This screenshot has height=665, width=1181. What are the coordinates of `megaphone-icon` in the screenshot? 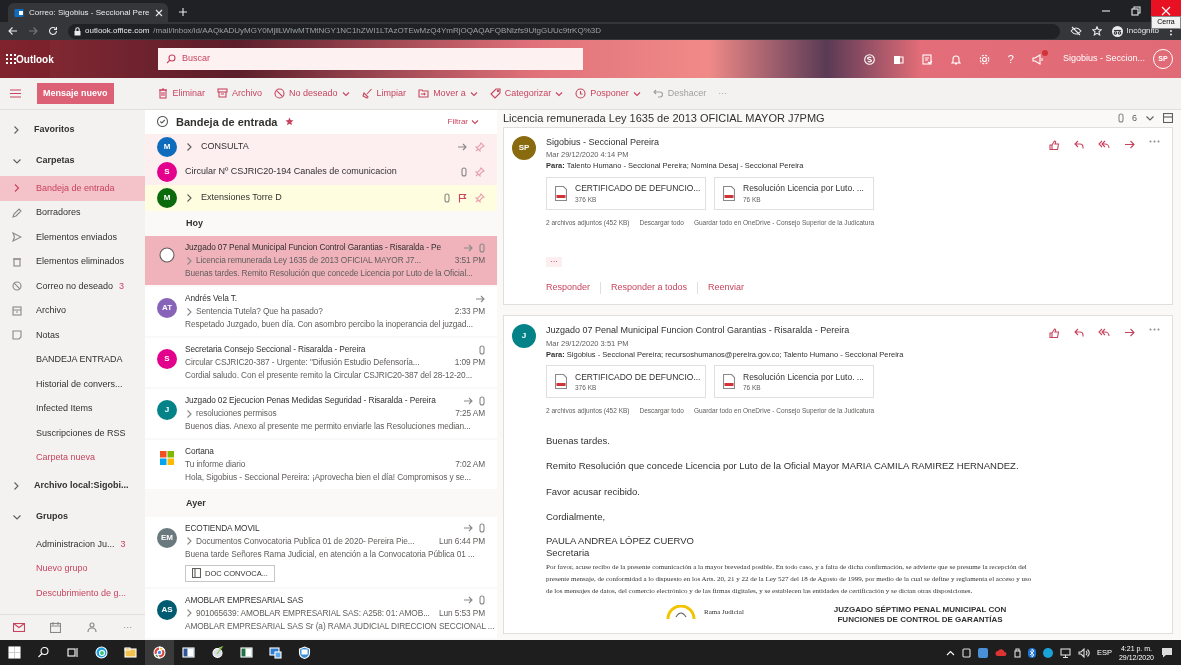 It's located at (1038, 59).